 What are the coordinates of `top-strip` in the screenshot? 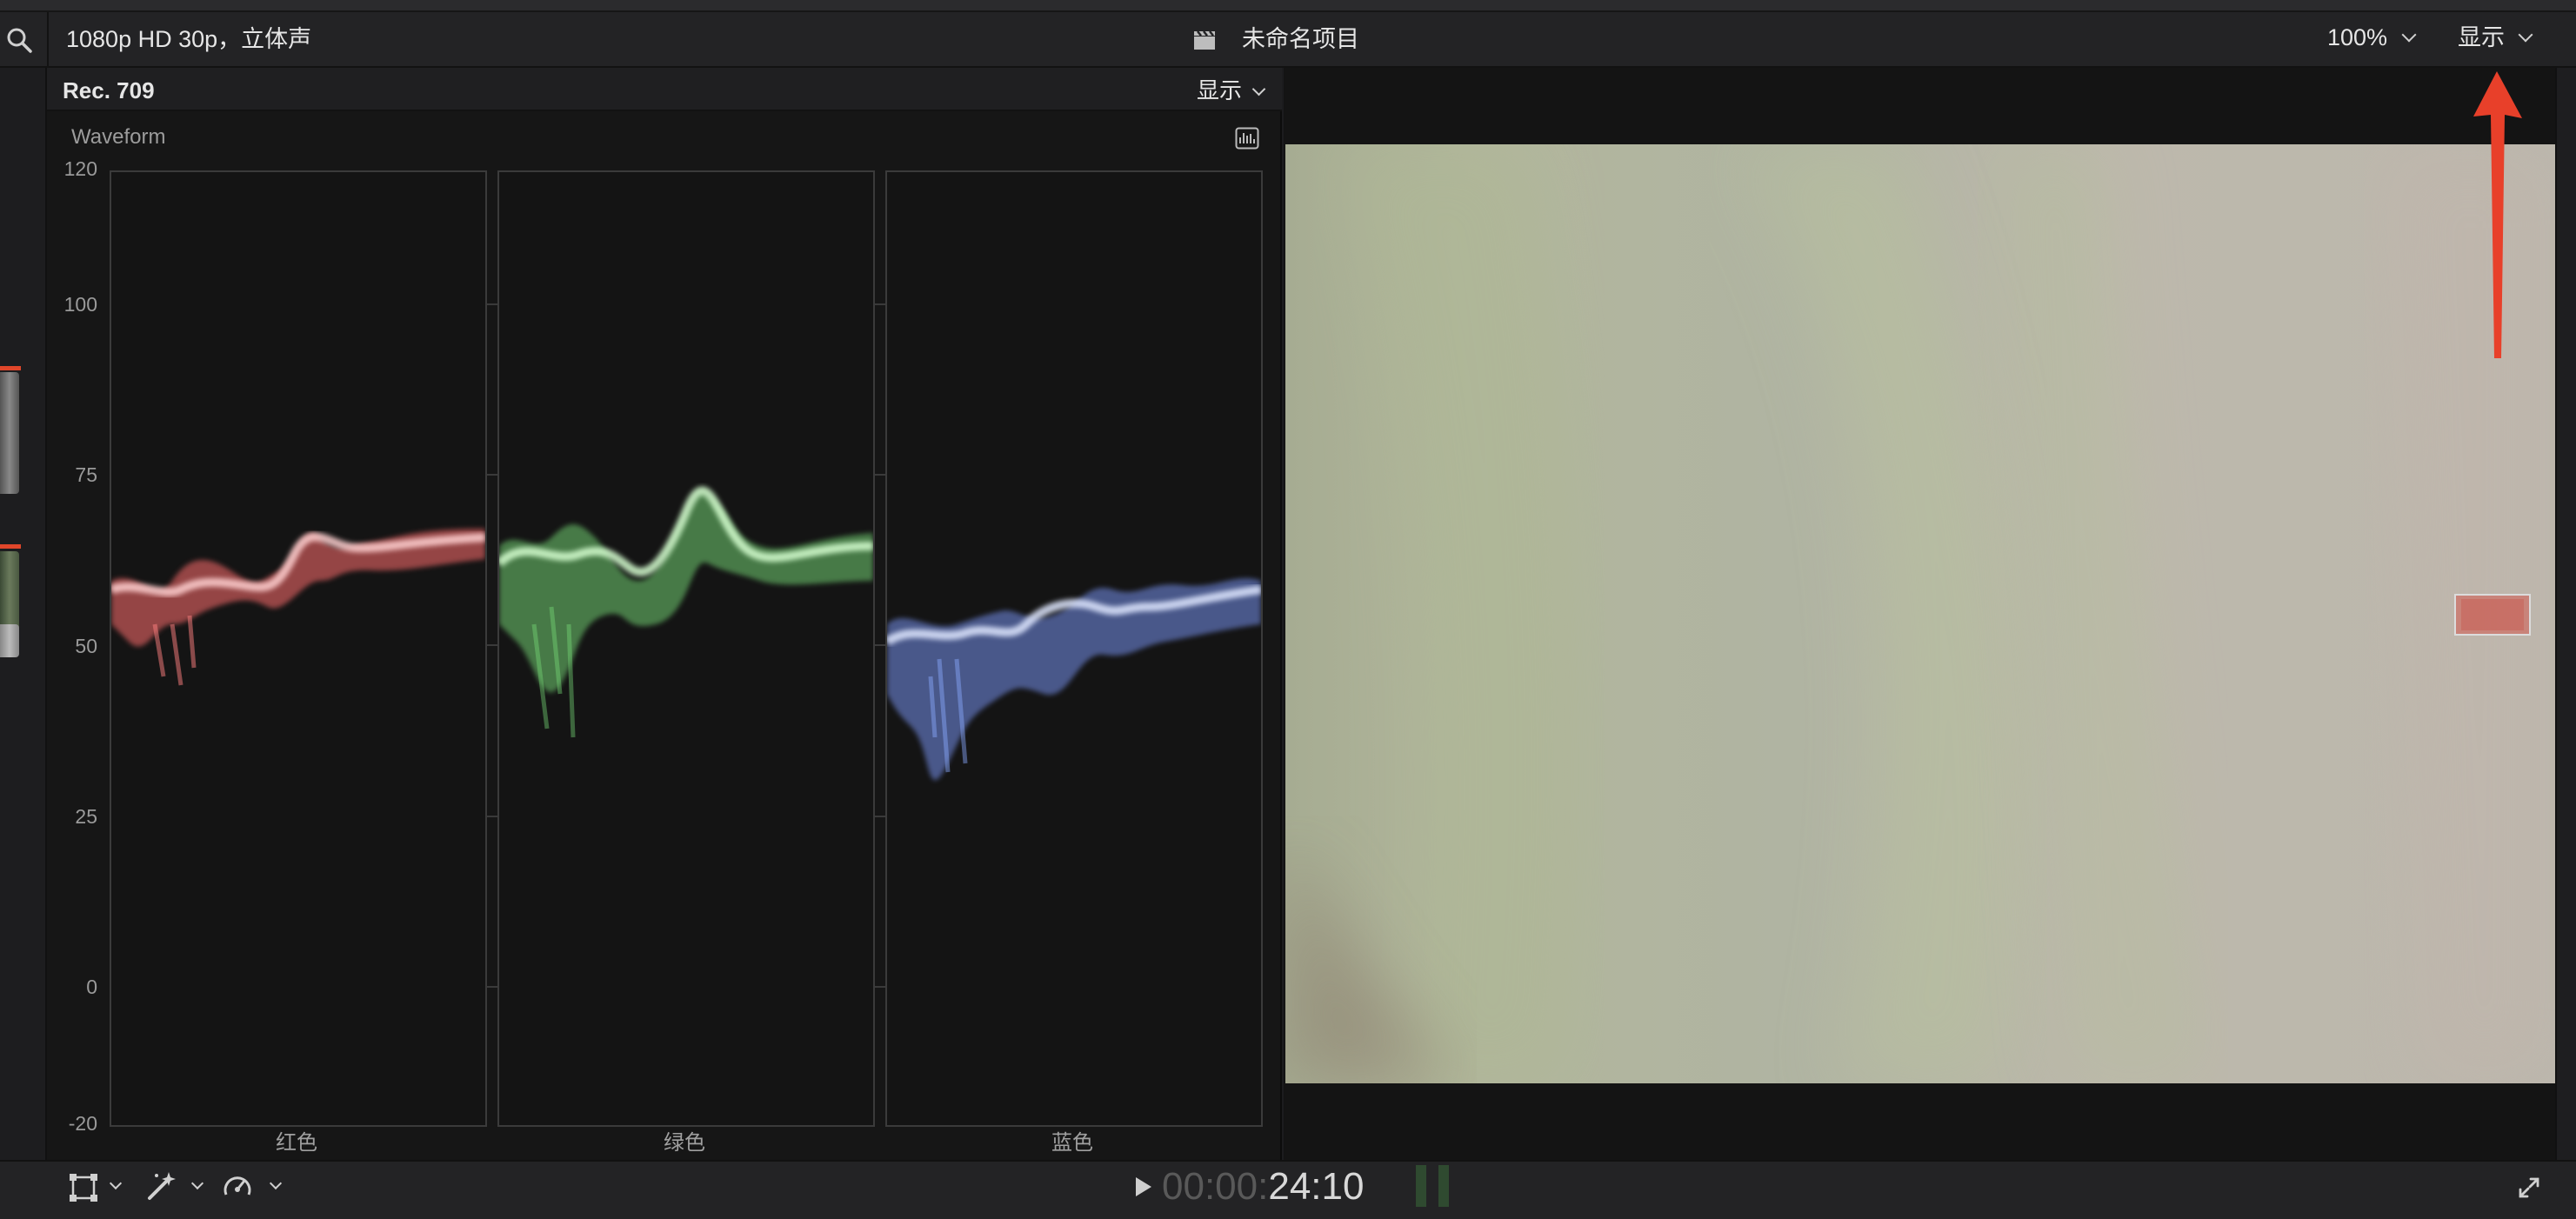 It's located at (1288, 6).